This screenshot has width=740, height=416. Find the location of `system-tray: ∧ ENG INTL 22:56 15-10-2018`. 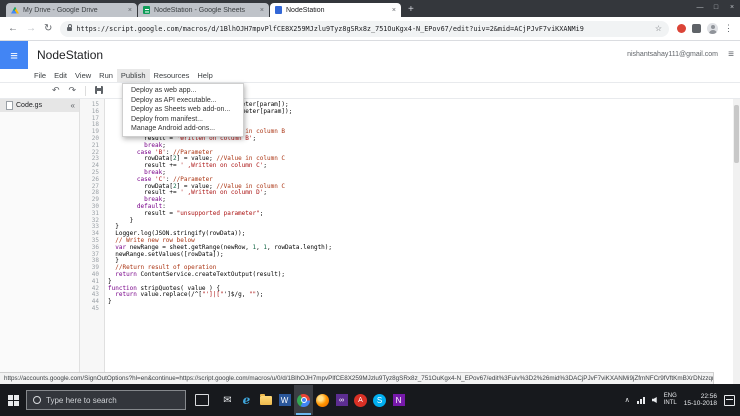

system-tray: ∧ ENG INTL 22:56 15-10-2018 is located at coordinates (682, 400).